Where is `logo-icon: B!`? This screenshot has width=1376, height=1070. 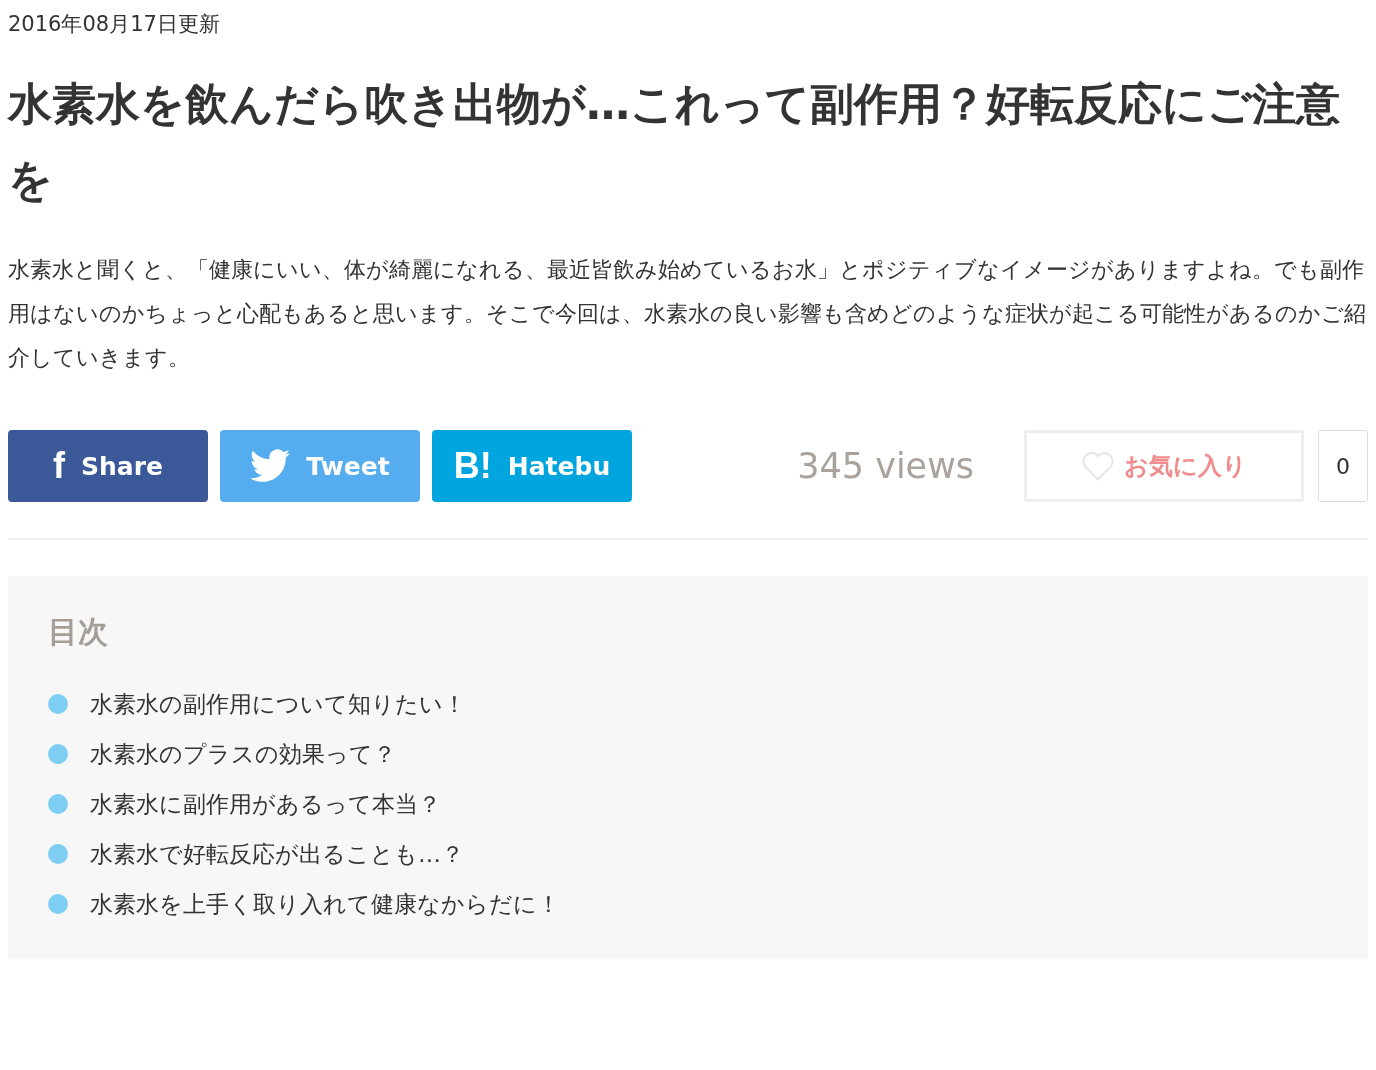 logo-icon: B! is located at coordinates (472, 466).